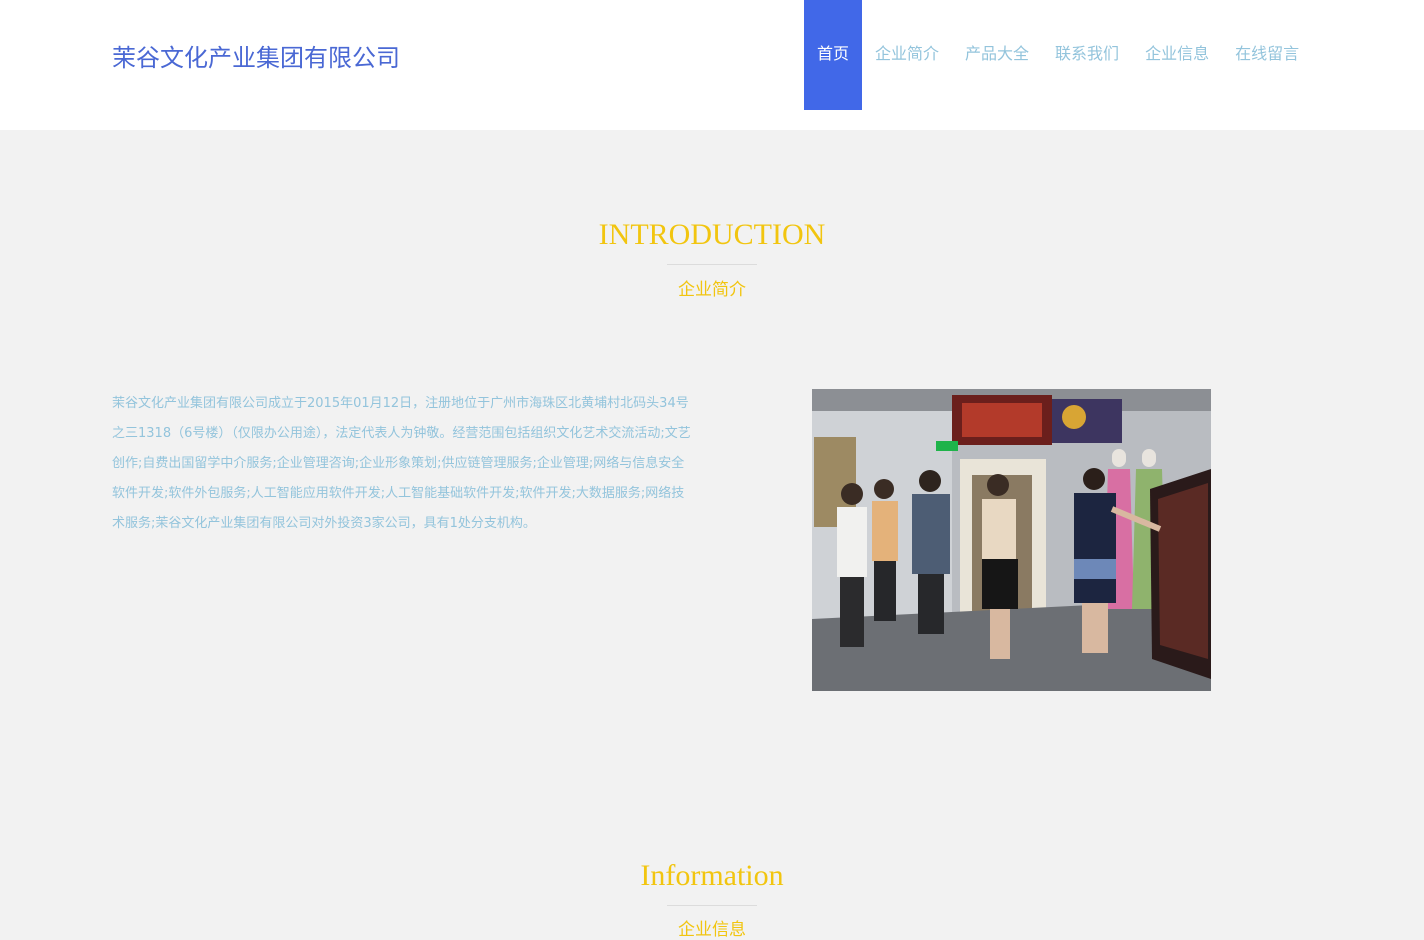  What do you see at coordinates (712, 65) in the screenshot?
I see `site-header: 茉谷文化产业集团有限公司 首页 企业简介 产品大全 联系我们 企业信息 在线留言` at bounding box center [712, 65].